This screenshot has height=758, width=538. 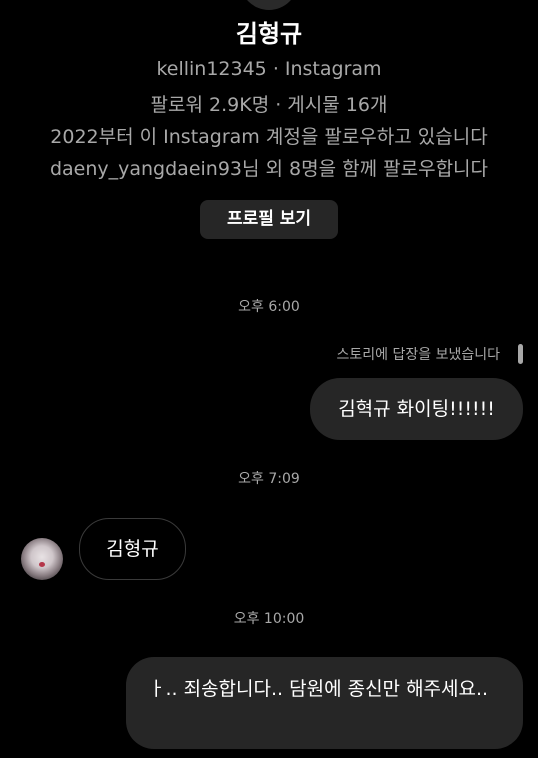 I want to click on avatar-detail, so click(x=42, y=564).